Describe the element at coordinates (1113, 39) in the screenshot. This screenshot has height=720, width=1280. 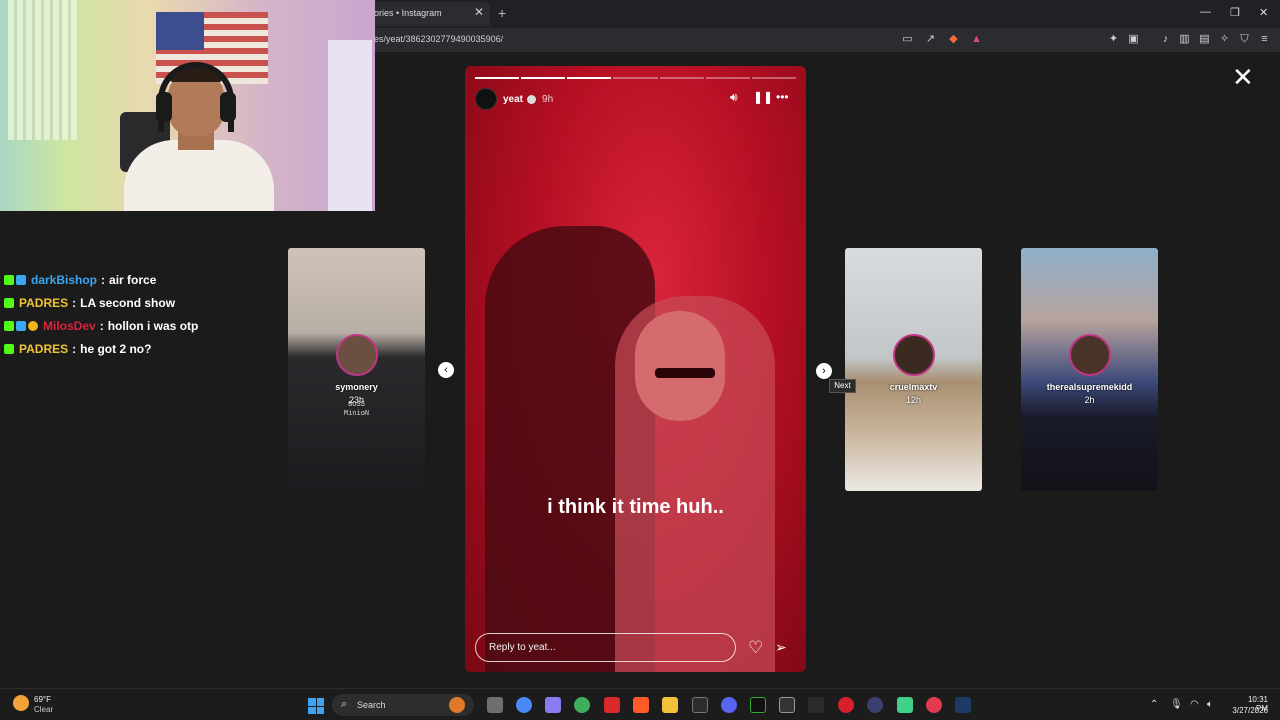
I see `extensions-icon: ✦` at that location.